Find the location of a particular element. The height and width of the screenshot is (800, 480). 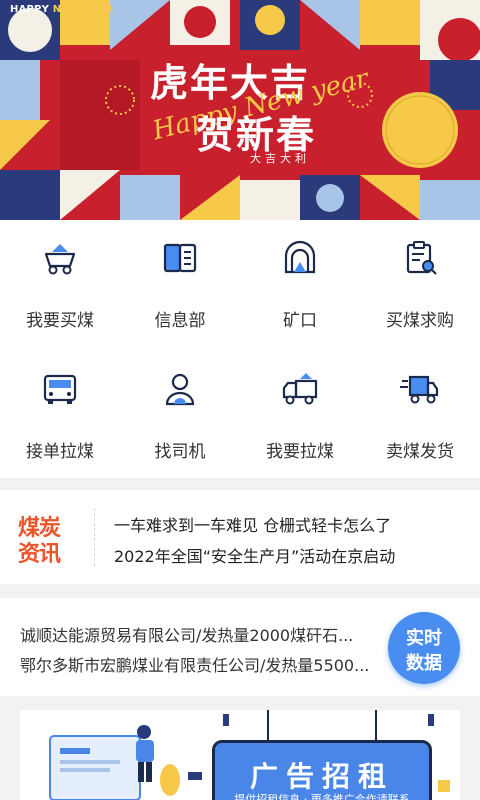

grid-item-buy-coal: 我要买煤 is located at coordinates (60, 282).